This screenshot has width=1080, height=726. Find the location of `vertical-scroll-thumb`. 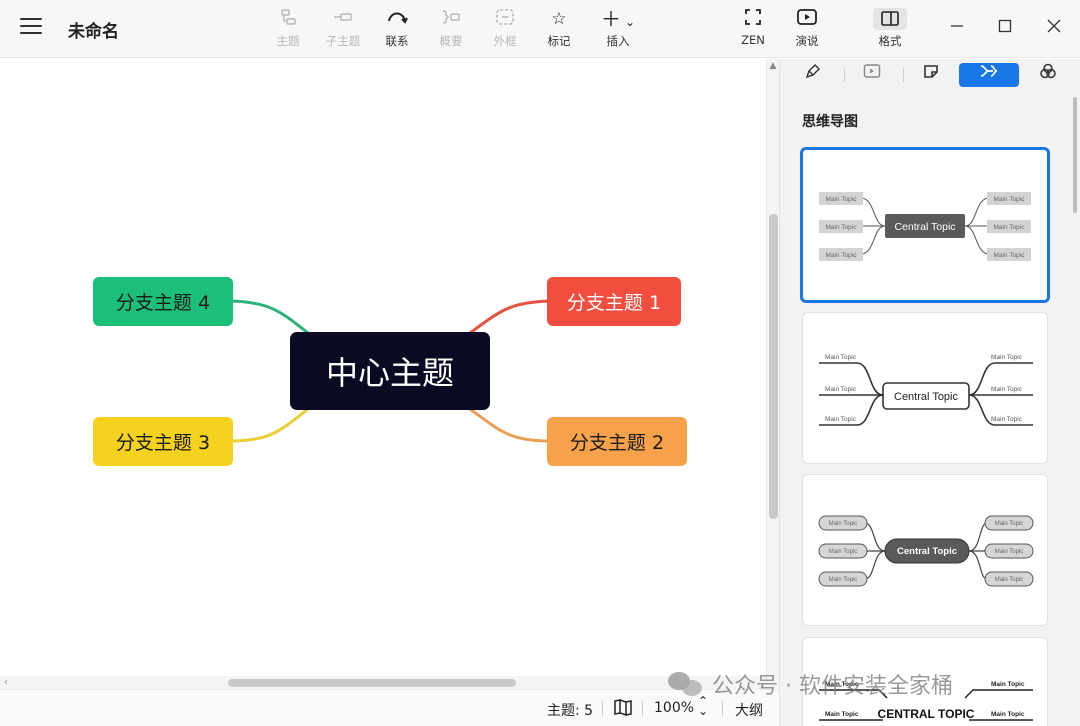

vertical-scroll-thumb is located at coordinates (773, 366).